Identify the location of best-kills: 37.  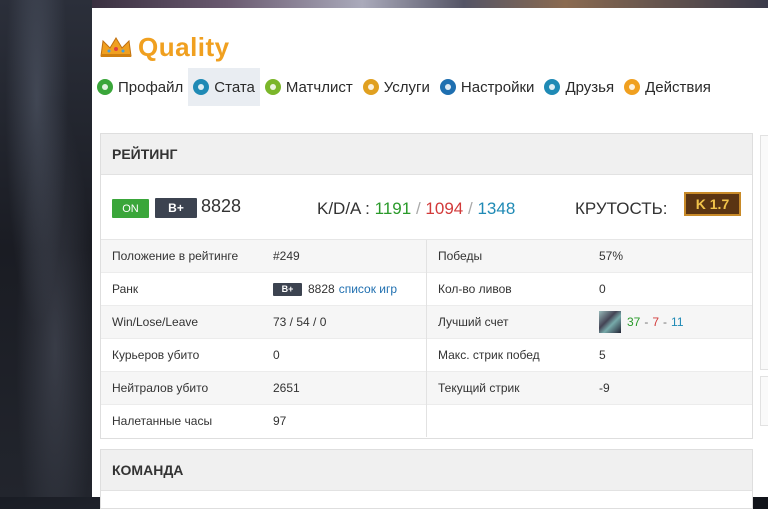
(634, 322).